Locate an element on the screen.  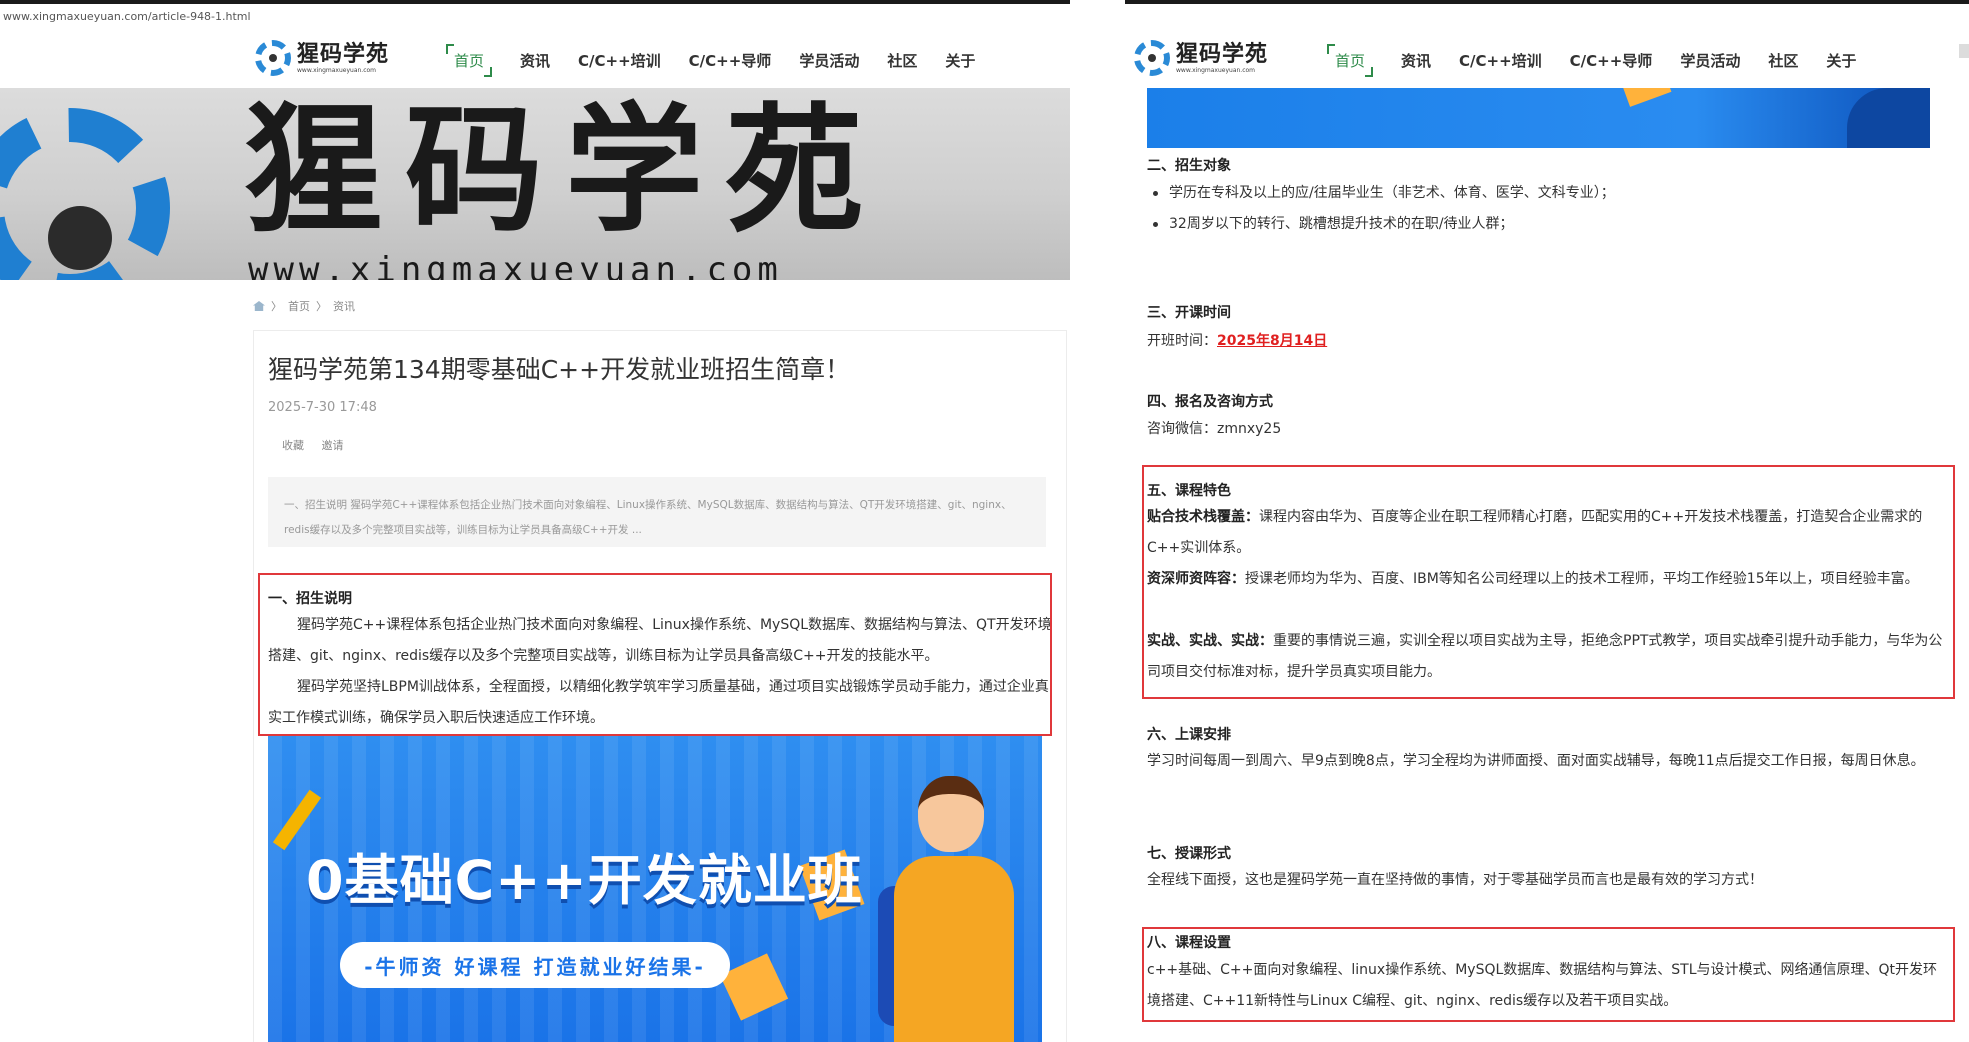
breadcrumb-home: 首页 is located at coordinates (299, 306).